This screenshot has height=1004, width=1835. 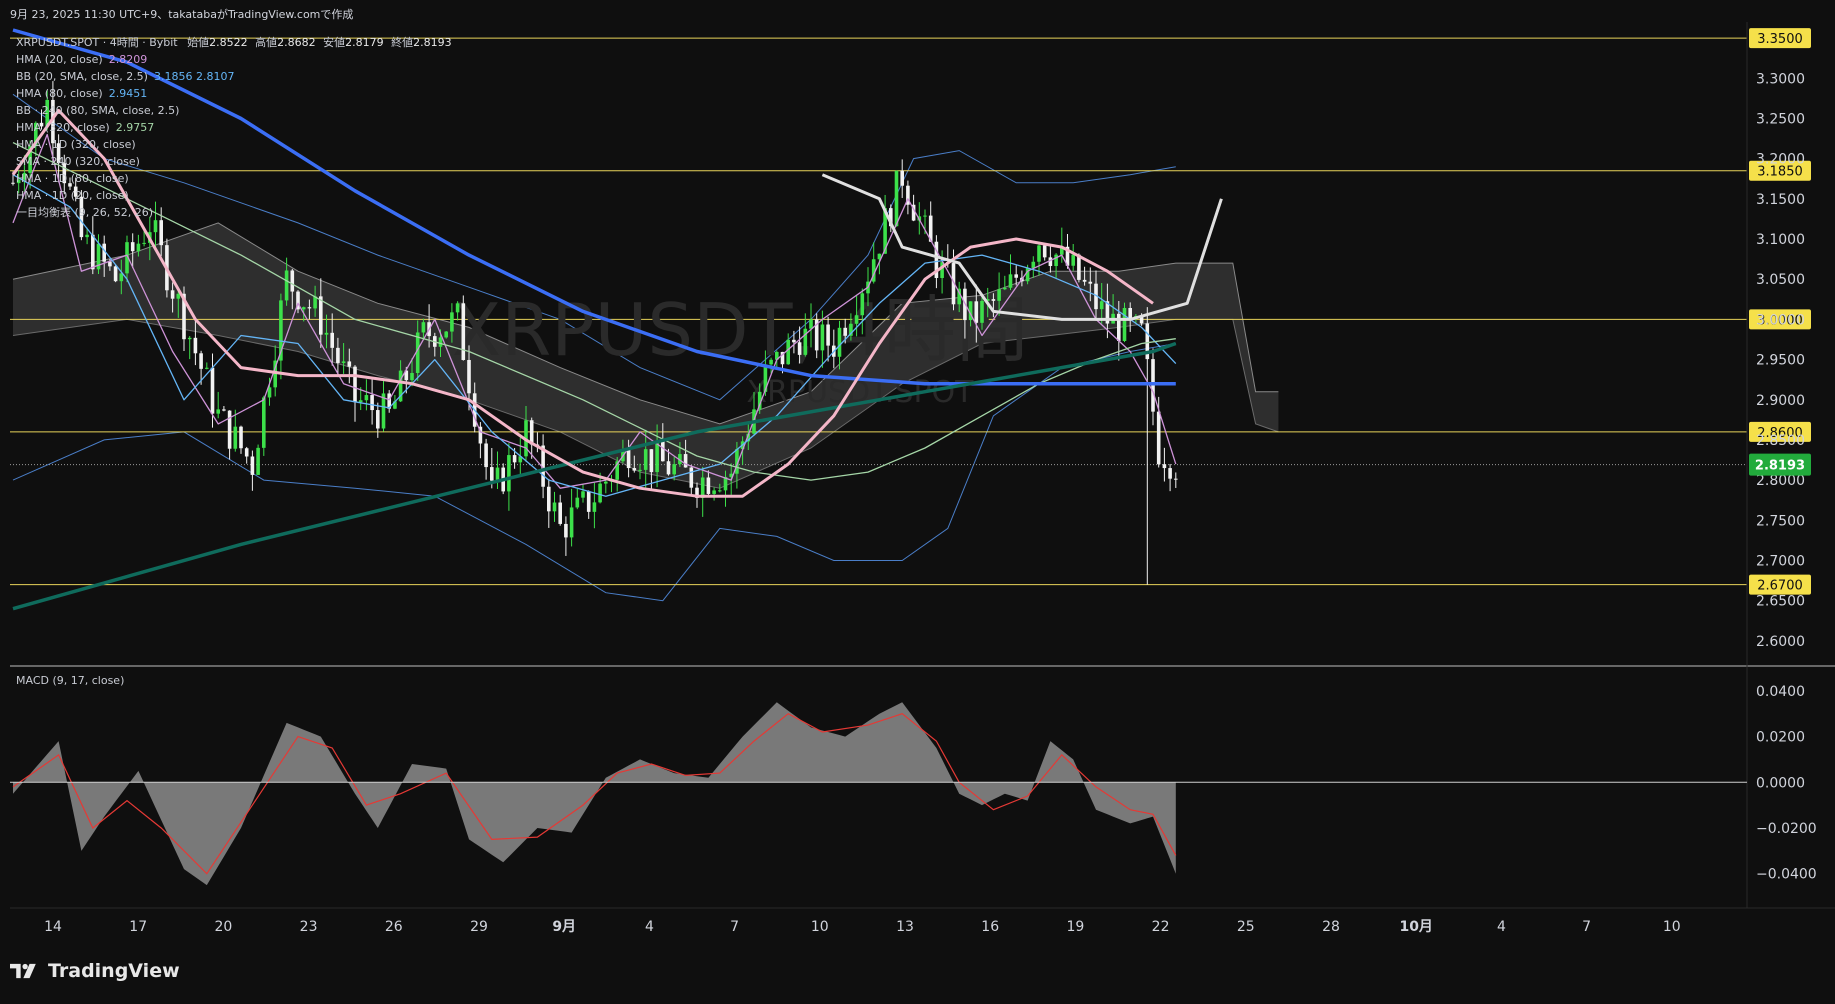 I want to click on indicator-row: SMA · 240 (320, close), so click(x=234, y=161).